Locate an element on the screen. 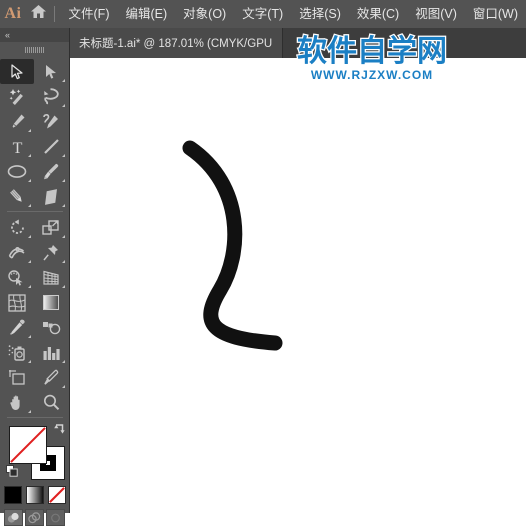 Image resolution: width=526 pixels, height=526 pixels. perspective-grid-tool is located at coordinates (51, 277).